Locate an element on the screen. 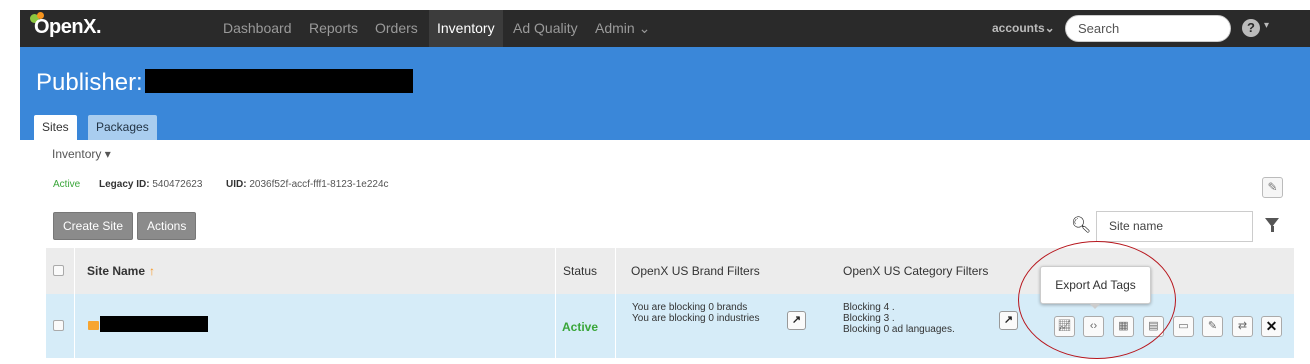 The height and width of the screenshot is (364, 1310). openx-logo: OpenX. is located at coordinates (66, 25).